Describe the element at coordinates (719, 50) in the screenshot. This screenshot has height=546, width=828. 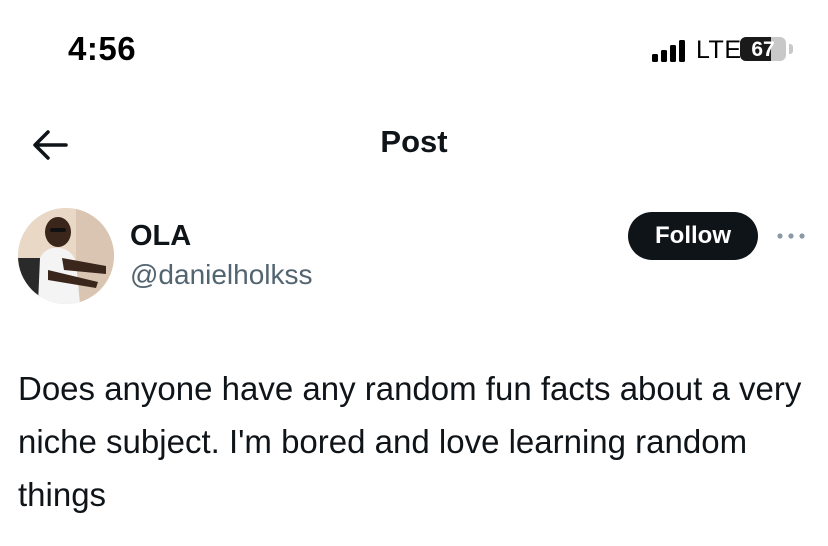
I see `network-type: LTE` at that location.